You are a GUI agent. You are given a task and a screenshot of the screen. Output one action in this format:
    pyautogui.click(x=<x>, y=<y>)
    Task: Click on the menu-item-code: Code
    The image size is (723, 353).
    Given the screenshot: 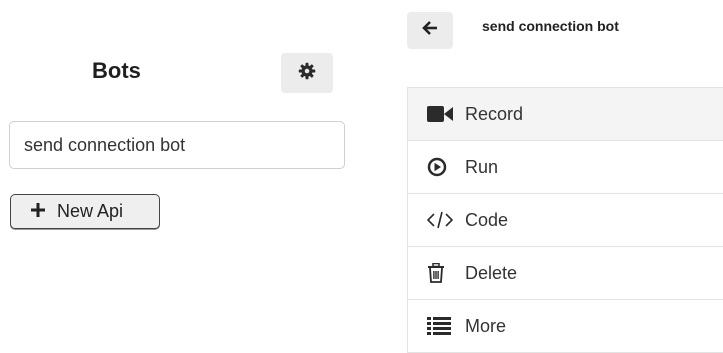 What is the action you would take?
    pyautogui.click(x=565, y=220)
    